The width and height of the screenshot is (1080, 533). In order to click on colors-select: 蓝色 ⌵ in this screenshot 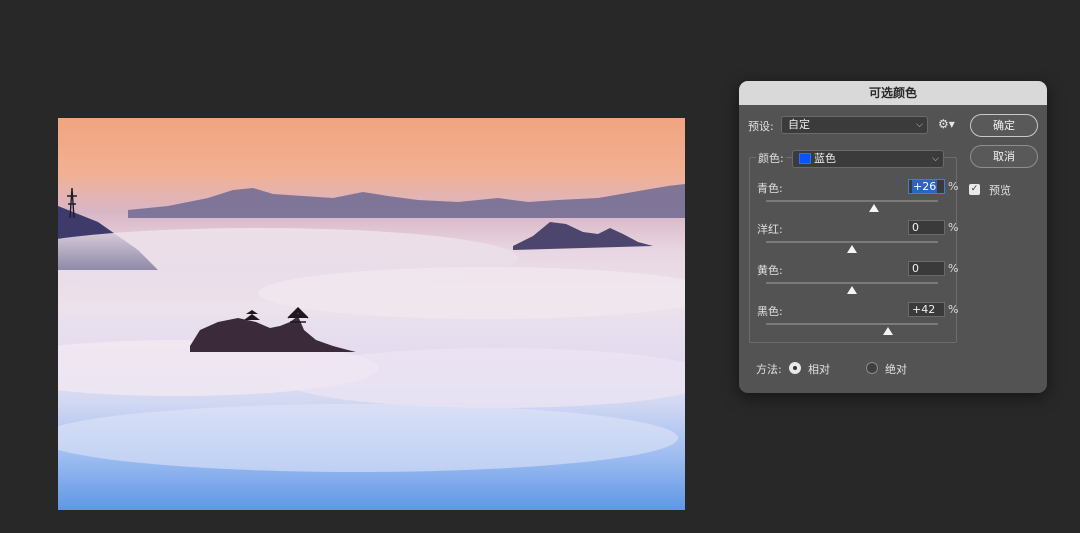, I will do `click(868, 159)`.